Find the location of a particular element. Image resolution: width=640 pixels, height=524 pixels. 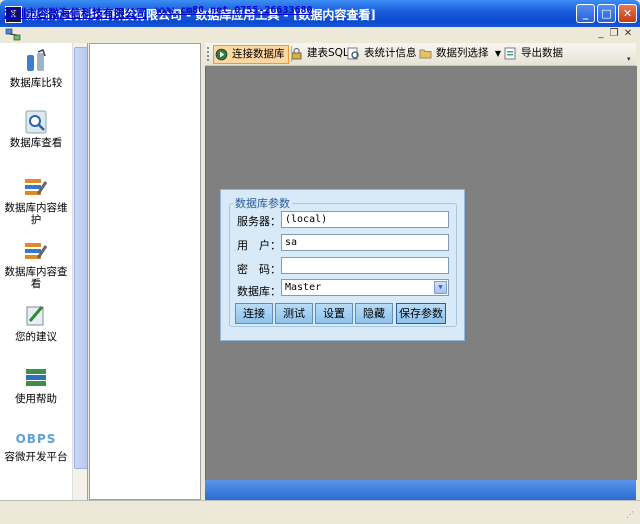

sidebar-item-label: 数据库内容维护 is located at coordinates (36, 214).